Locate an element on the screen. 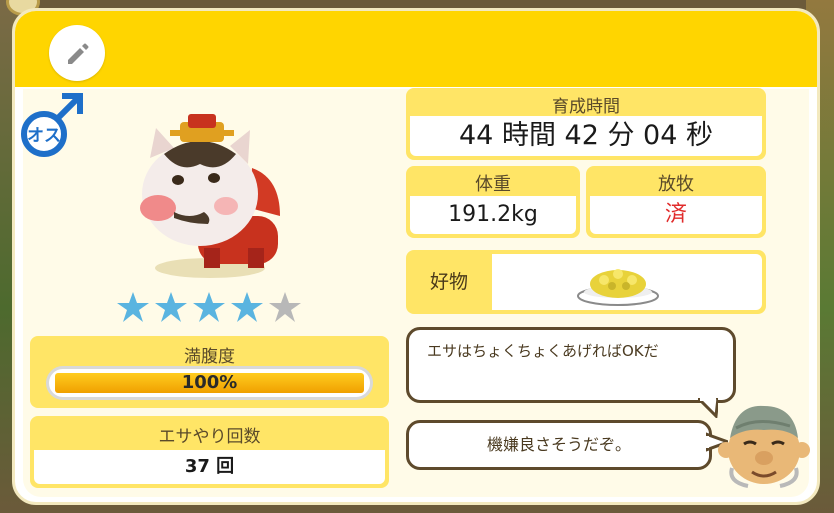 The image size is (834, 513). speech-bubble-tail is located at coordinates (708, 408).